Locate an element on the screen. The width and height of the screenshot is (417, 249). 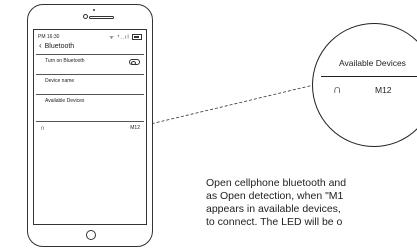
status-time: PM 16:30 is located at coordinates (49, 37).